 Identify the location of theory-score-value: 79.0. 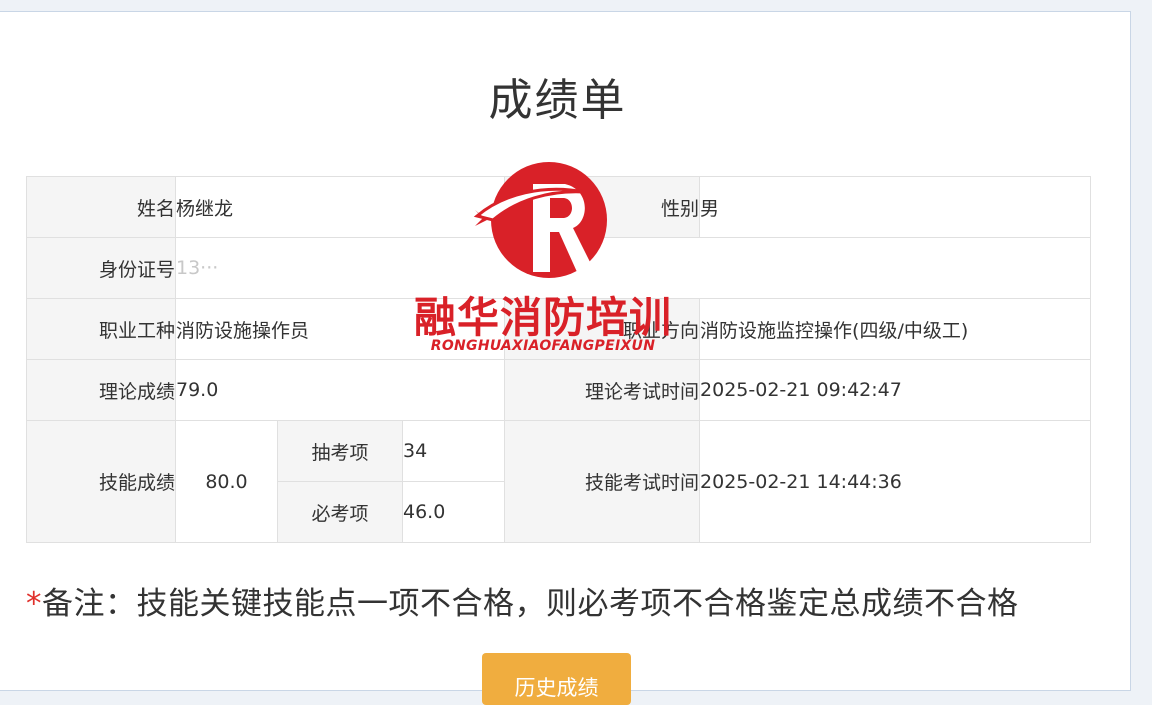
(340, 390).